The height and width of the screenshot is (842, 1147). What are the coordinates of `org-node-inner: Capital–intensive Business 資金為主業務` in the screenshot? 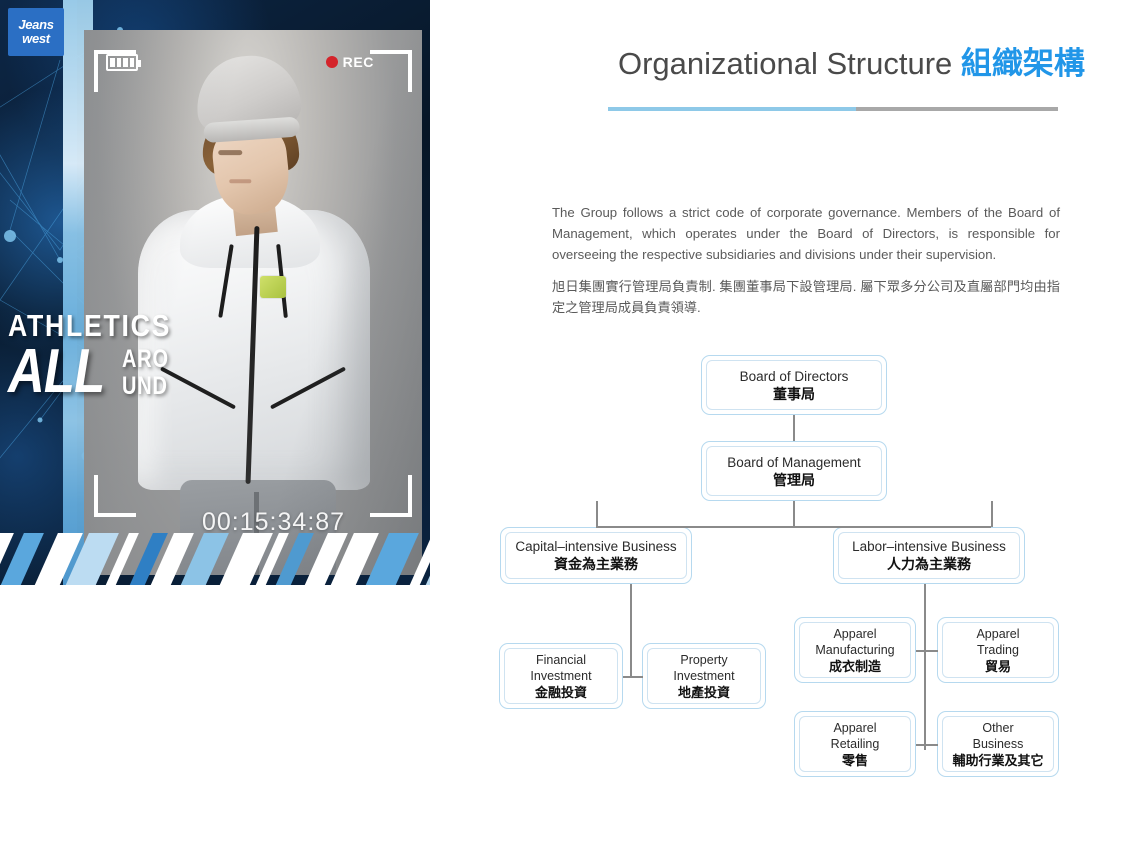 It's located at (596, 555).